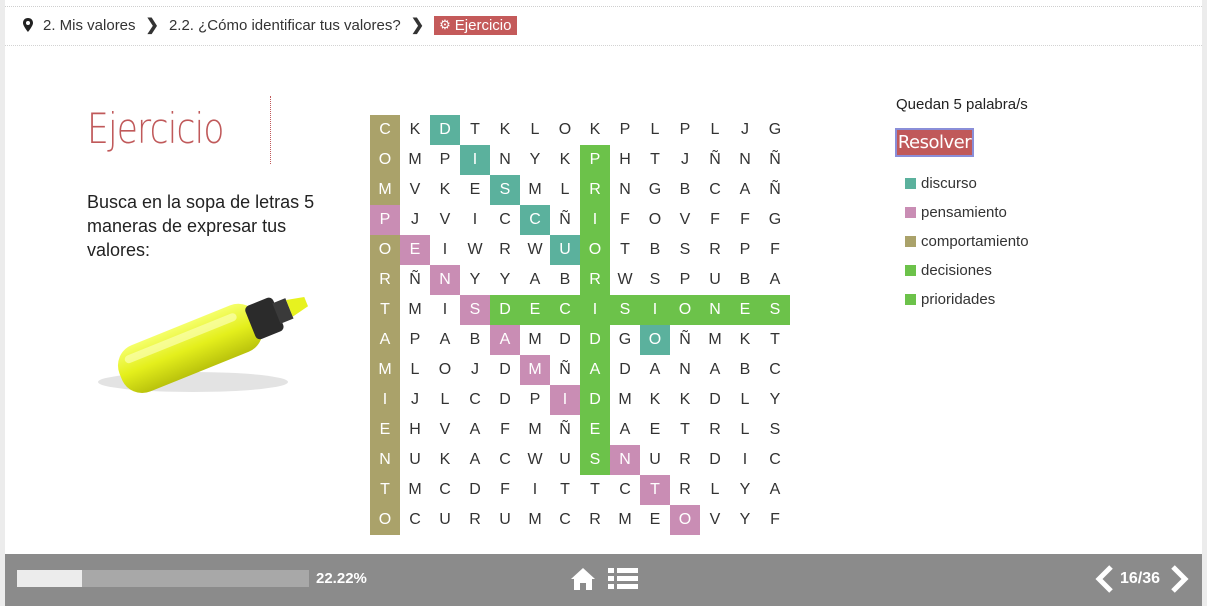 The image size is (1207, 606). Describe the element at coordinates (415, 400) in the screenshot. I see `grid-cell: J` at that location.